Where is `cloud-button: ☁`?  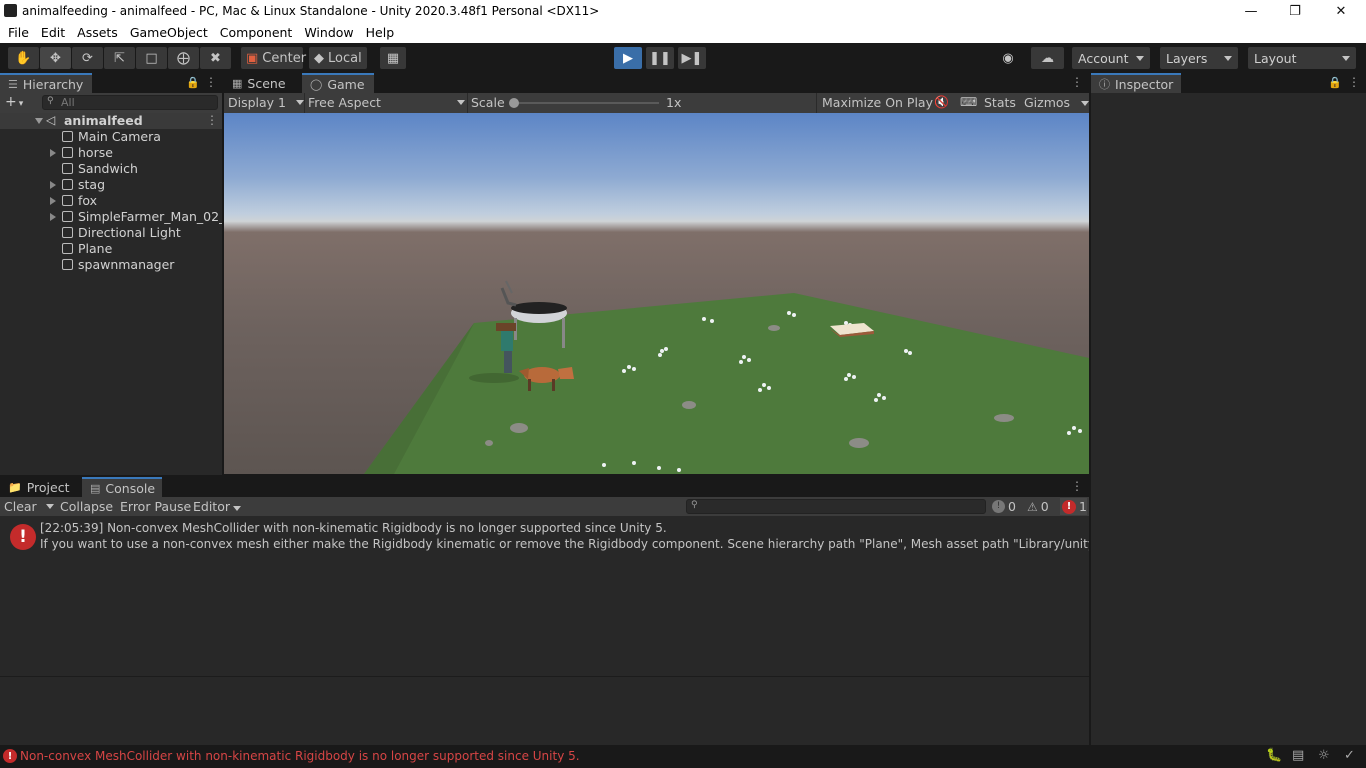
cloud-button: ☁ is located at coordinates (1047, 58).